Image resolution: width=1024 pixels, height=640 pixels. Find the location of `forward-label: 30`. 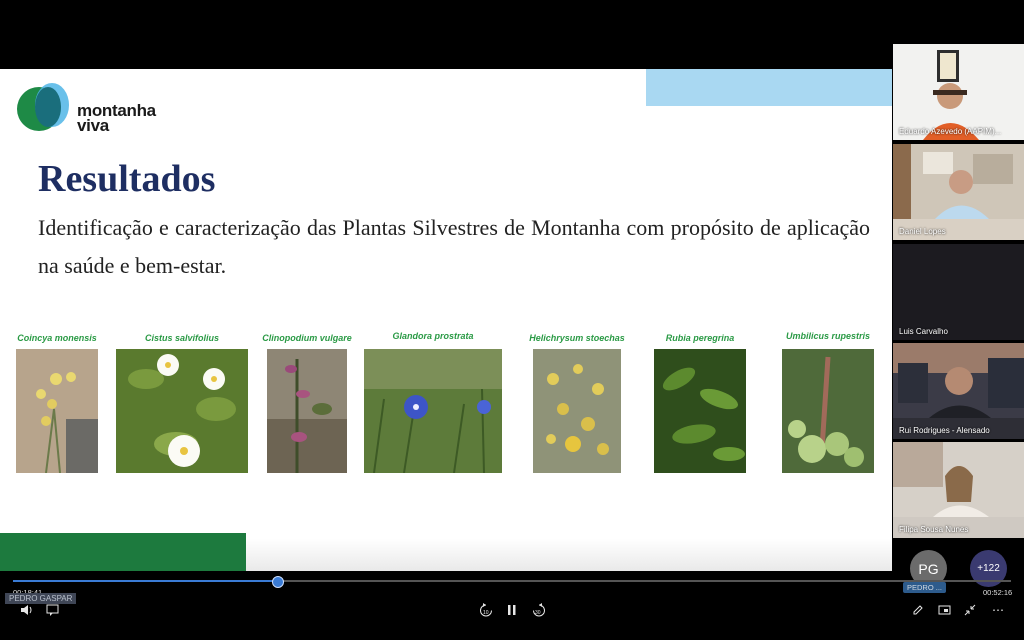

forward-label: 30 is located at coordinates (538, 613).